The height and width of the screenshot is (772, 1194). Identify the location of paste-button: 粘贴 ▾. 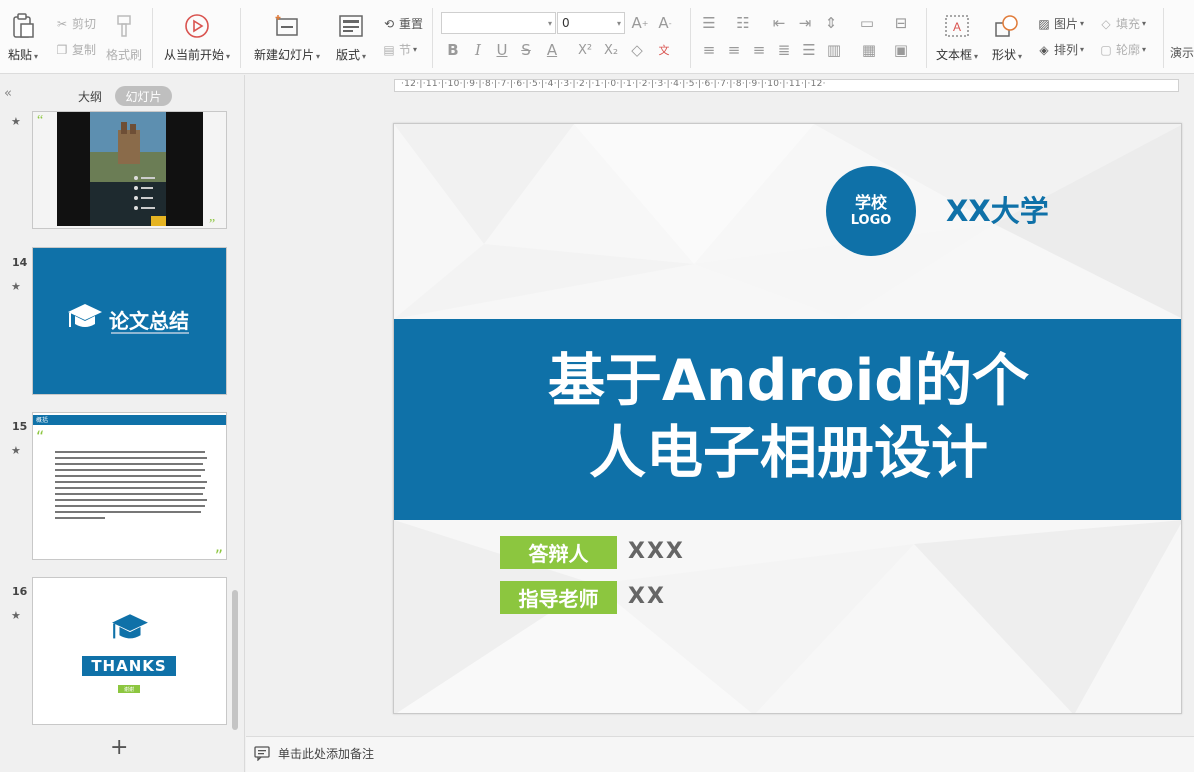
(23, 31).